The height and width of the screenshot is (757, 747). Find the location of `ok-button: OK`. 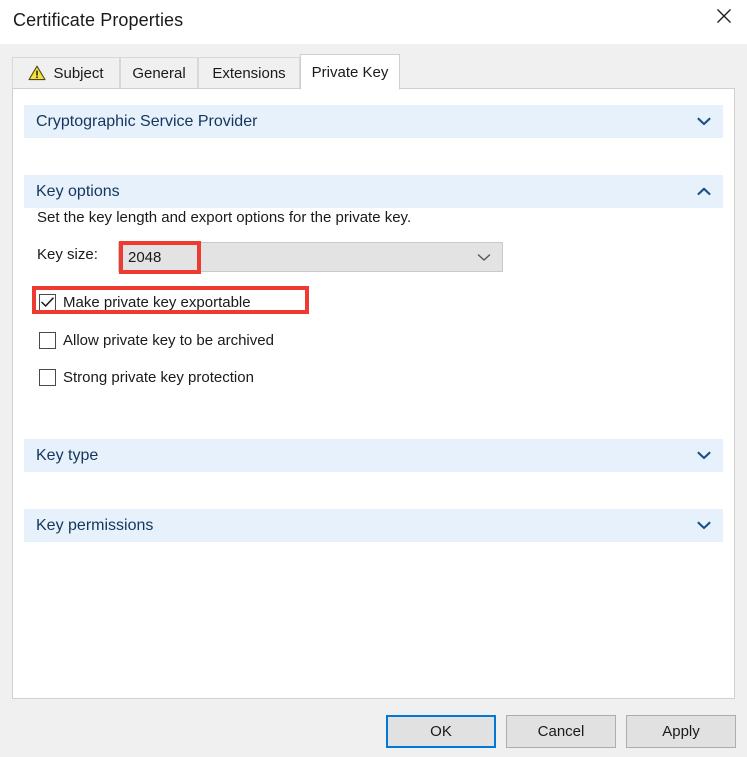

ok-button: OK is located at coordinates (441, 731).